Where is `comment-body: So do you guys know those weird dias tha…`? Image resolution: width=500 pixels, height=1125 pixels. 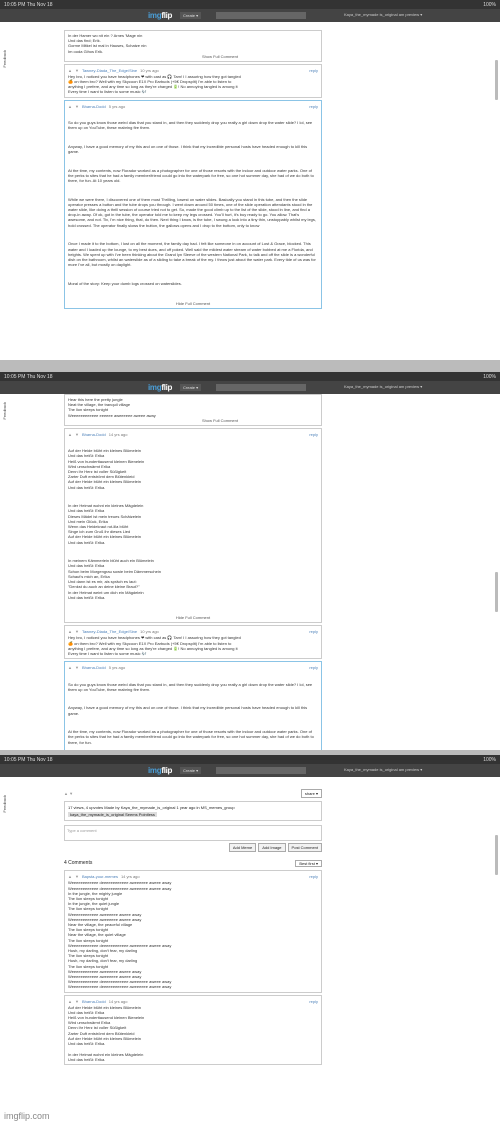 comment-body: So do you guys know those weird dias tha… is located at coordinates (193, 205).